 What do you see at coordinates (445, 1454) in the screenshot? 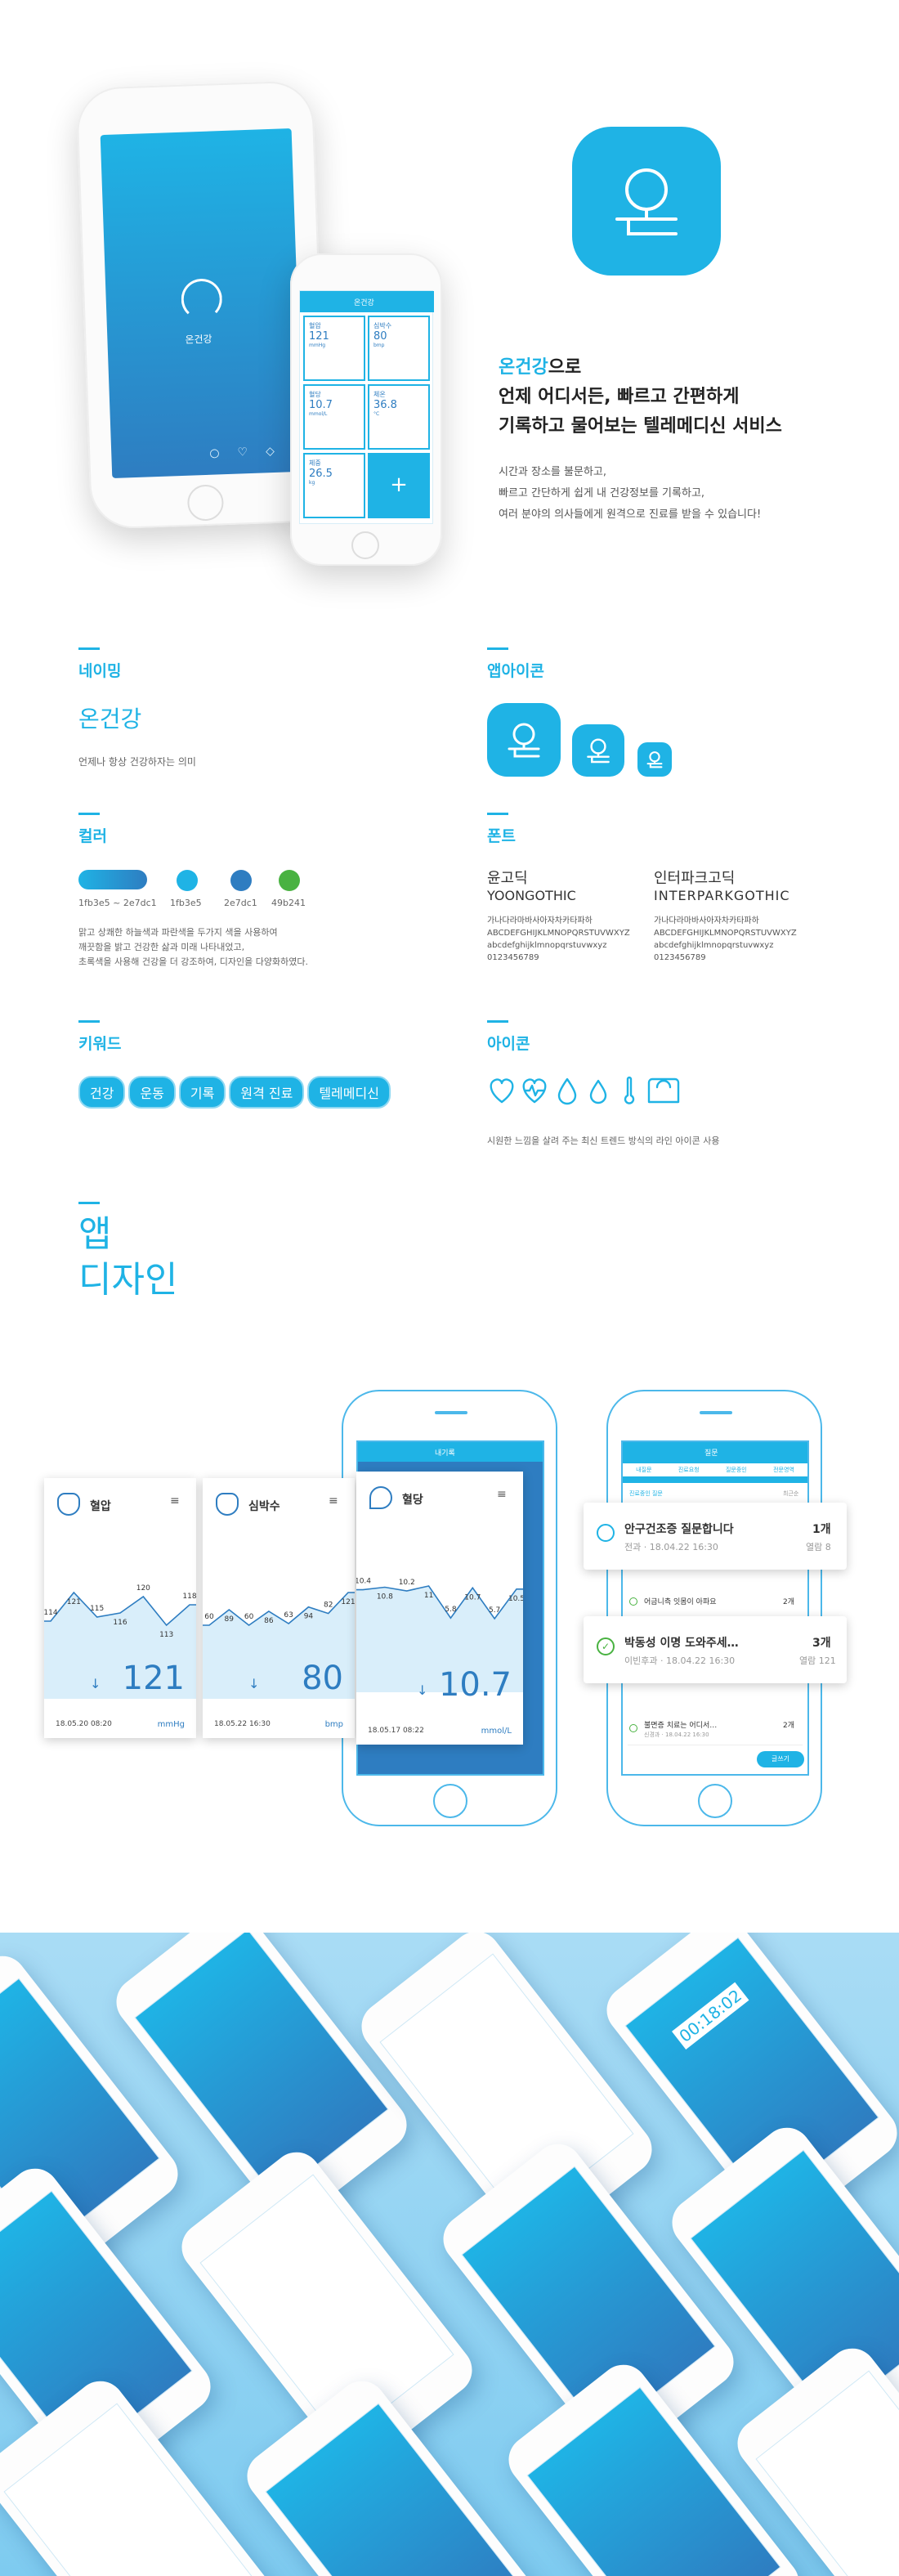
I see `middle-header: 내기록` at bounding box center [445, 1454].